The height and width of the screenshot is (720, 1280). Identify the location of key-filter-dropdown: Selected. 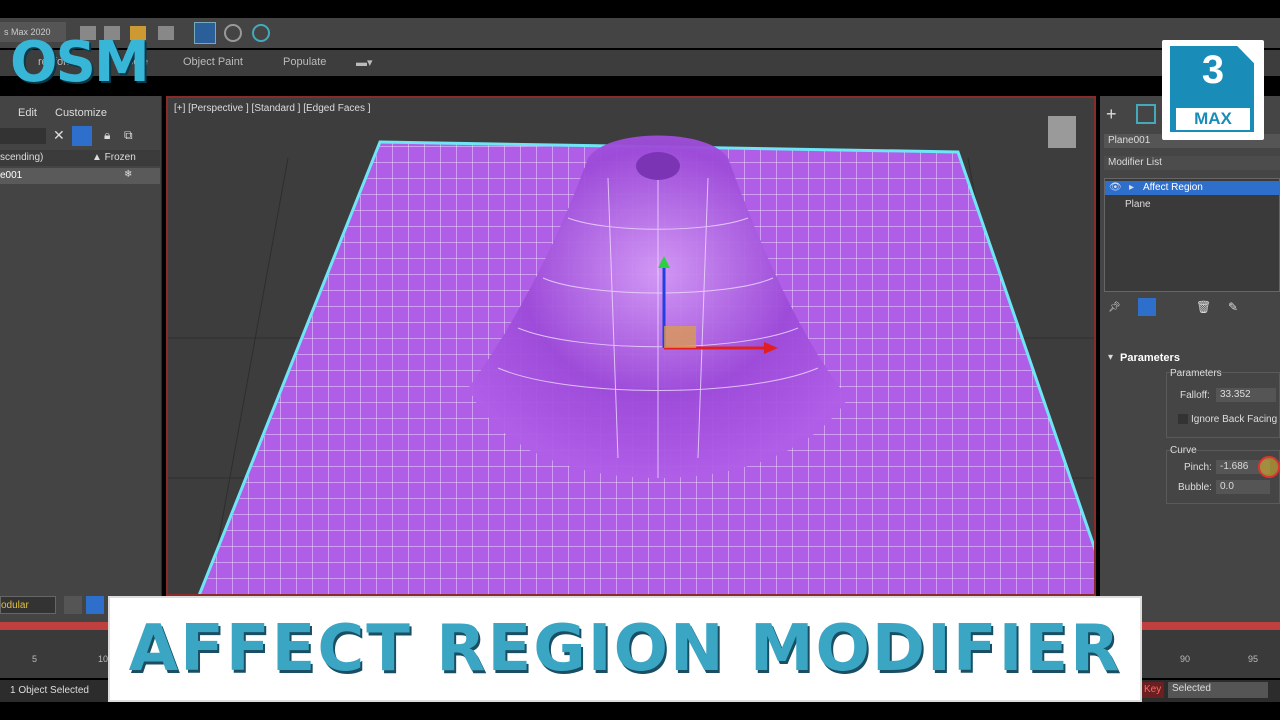
(1218, 690).